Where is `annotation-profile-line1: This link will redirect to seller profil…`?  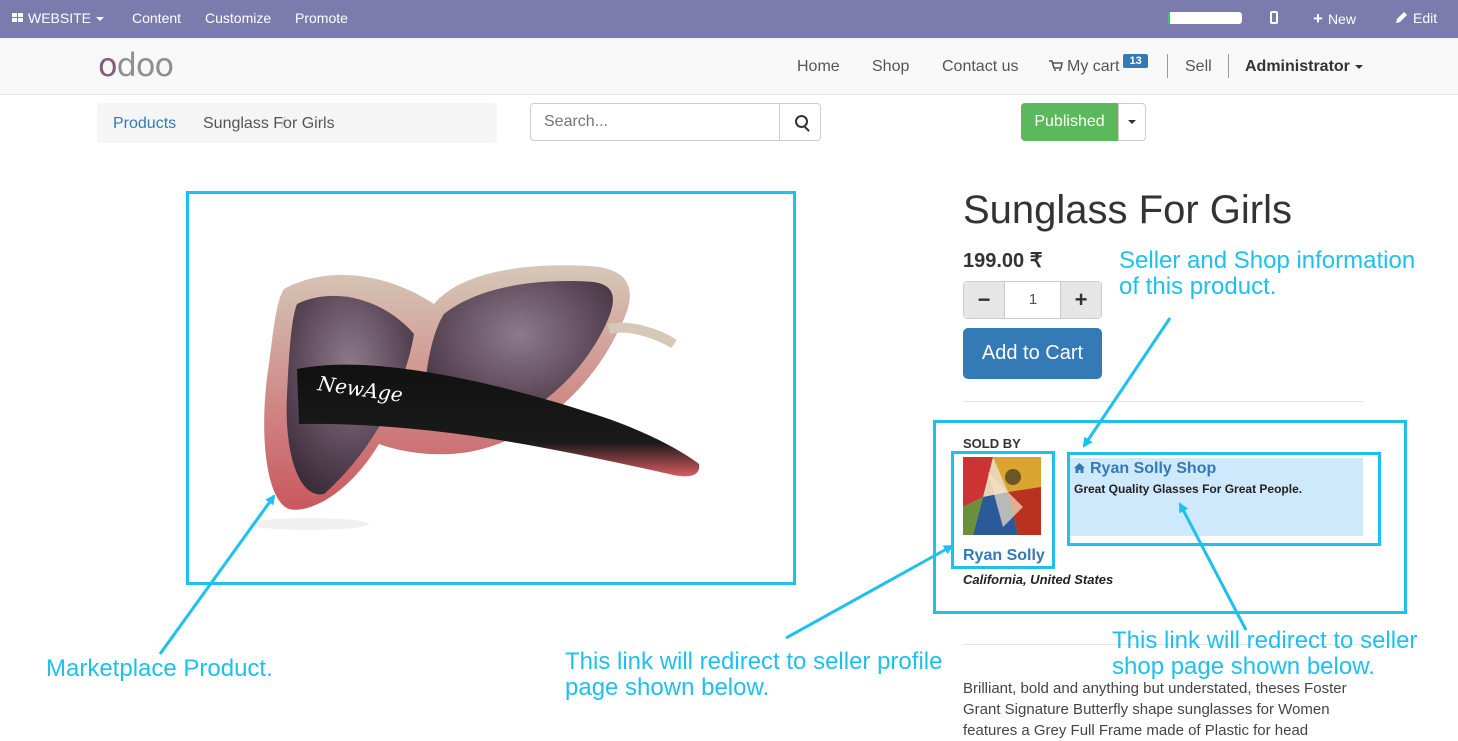 annotation-profile-line1: This link will redirect to seller profil… is located at coordinates (754, 661).